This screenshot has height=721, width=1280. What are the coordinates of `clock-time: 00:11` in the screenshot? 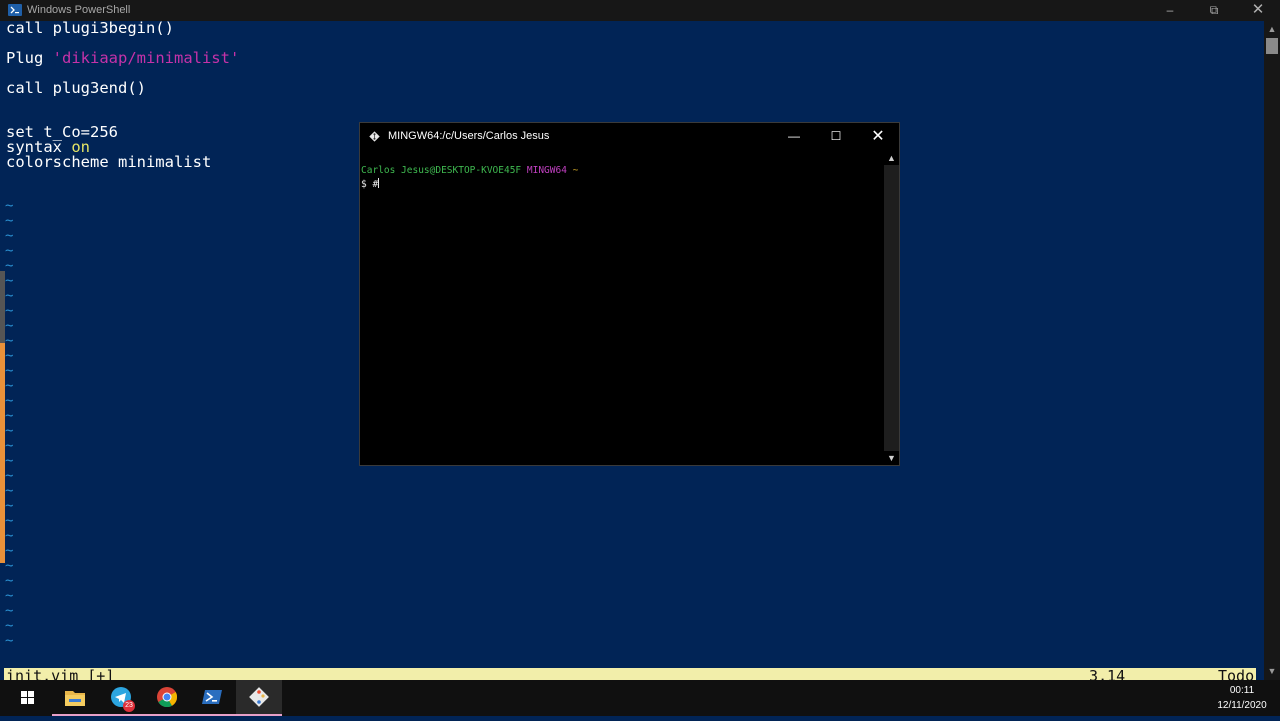 It's located at (1242, 690).